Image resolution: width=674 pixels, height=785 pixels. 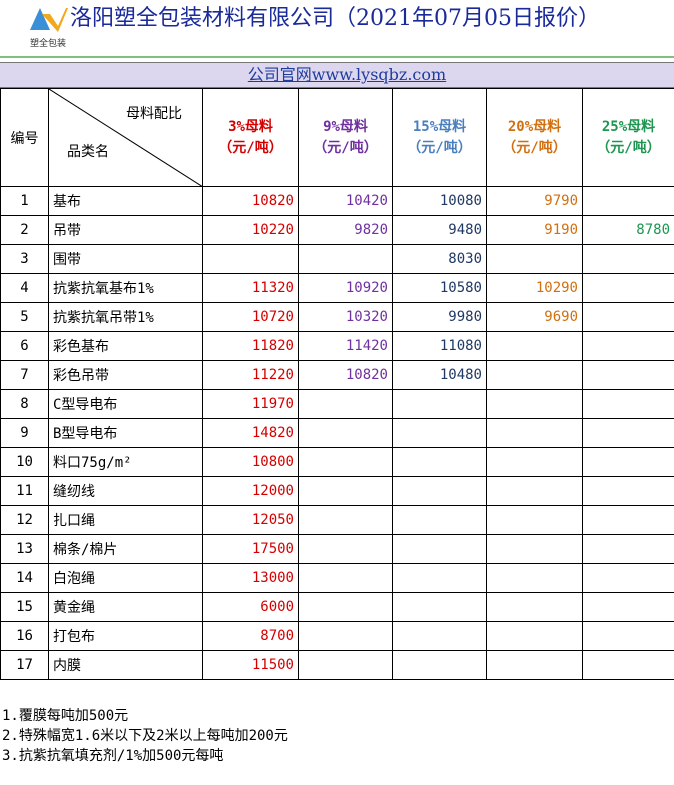 I want to click on page-title: 洛阳塑全包装材料有限公司（2021年07月05日报价）, so click(x=335, y=18).